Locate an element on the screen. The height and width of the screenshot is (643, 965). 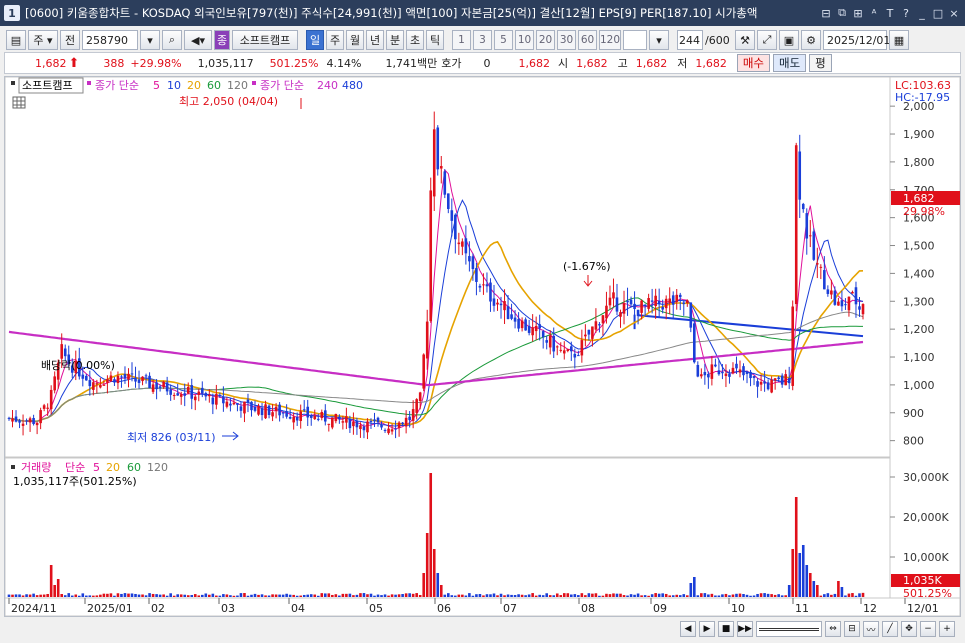
fast-forward-icon: ▶▶ is located at coordinates (745, 629).